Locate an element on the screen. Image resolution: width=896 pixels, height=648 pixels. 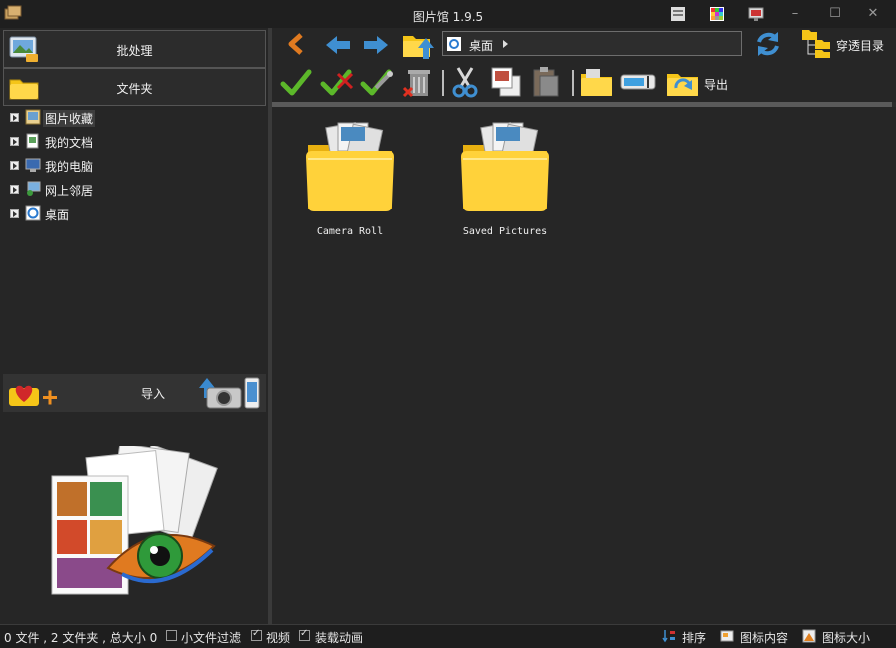
tree-item-computer: 我的电脑 is located at coordinates (134, 166).